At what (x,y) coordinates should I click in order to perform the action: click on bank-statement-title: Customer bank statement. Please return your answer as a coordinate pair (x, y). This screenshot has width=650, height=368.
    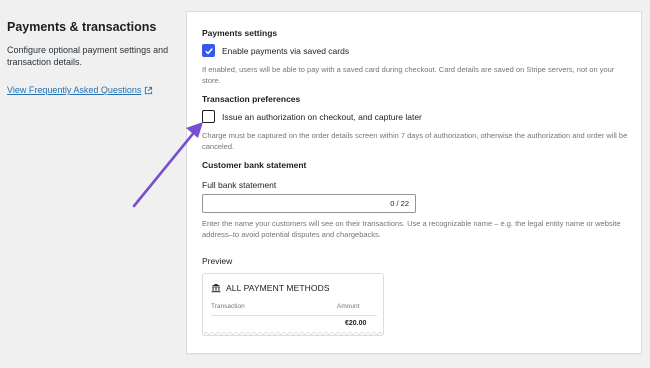
    Looking at the image, I should click on (254, 165).